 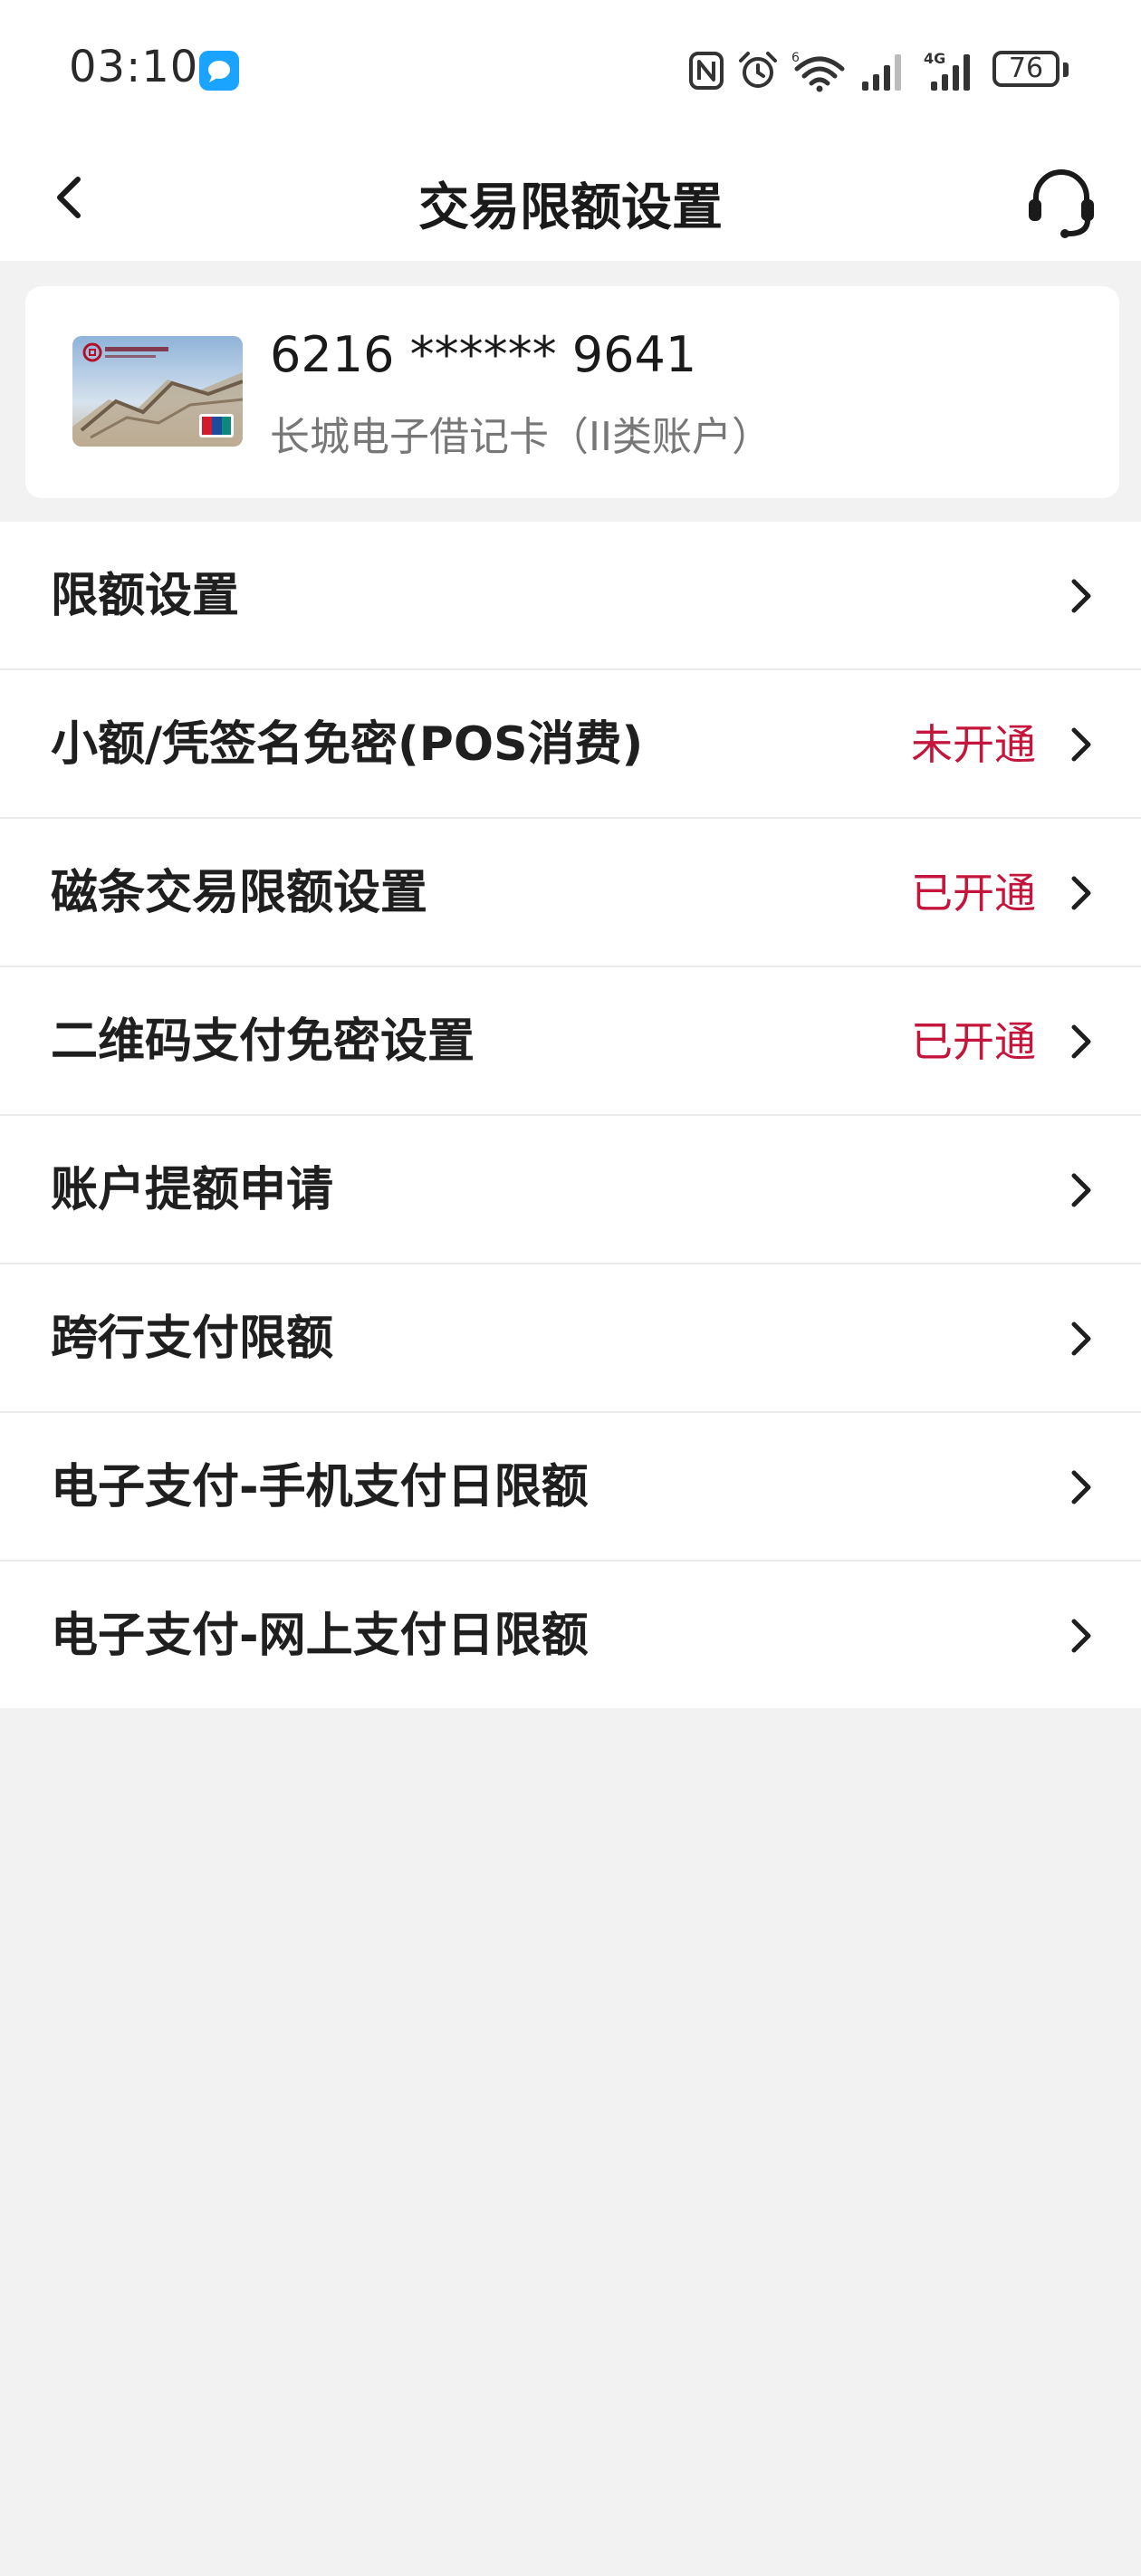 What do you see at coordinates (484, 354) in the screenshot?
I see `card-number: 6216 ****** 9641` at bounding box center [484, 354].